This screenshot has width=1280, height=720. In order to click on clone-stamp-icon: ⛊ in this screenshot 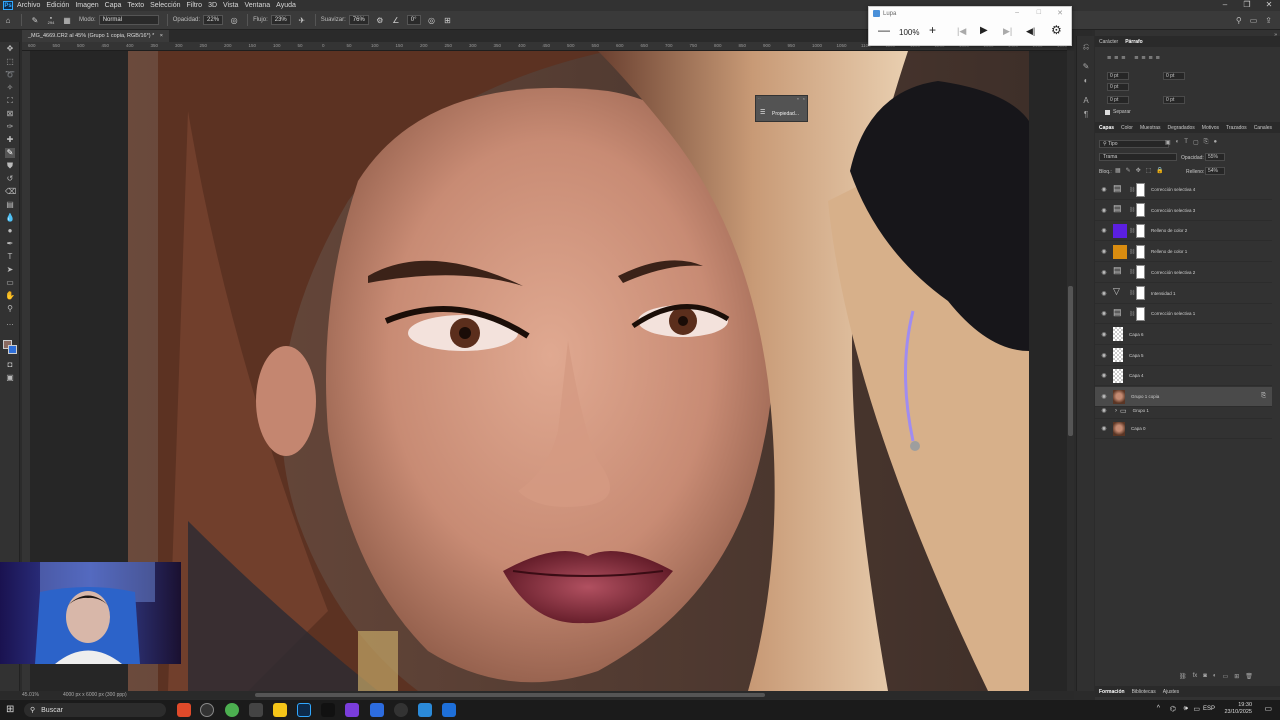, I will do `click(10, 166)`.